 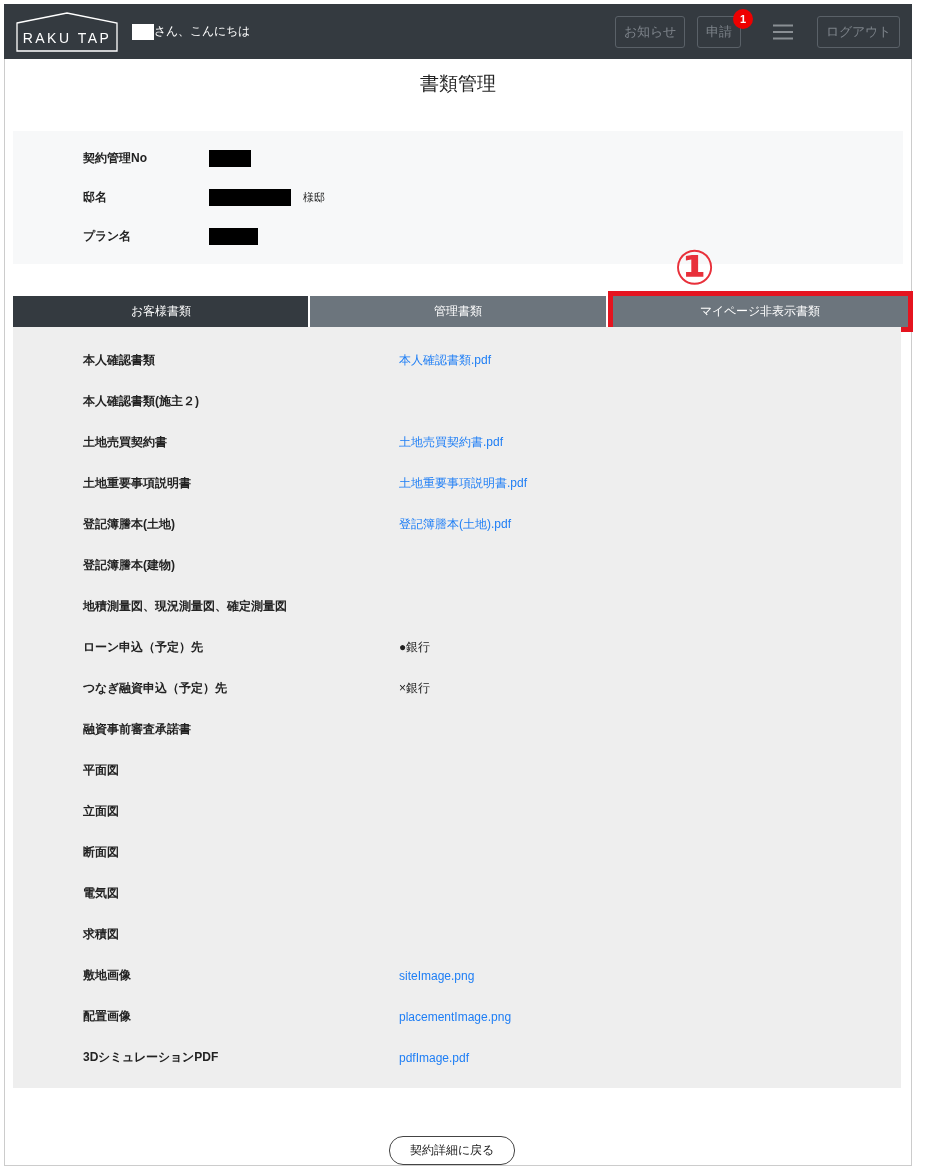 I want to click on document-label: 配置画像, so click(x=107, y=1016).